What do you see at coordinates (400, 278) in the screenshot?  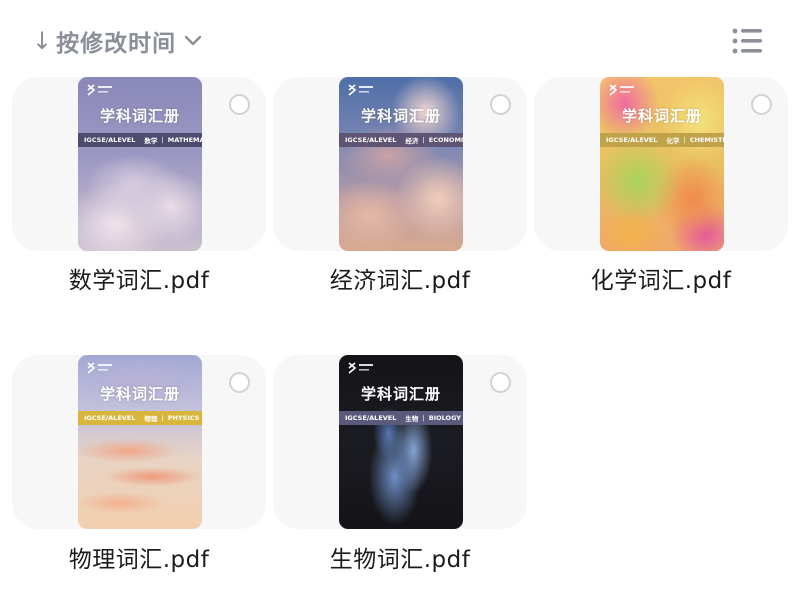 I see `file-name: 经济词汇.pdf` at bounding box center [400, 278].